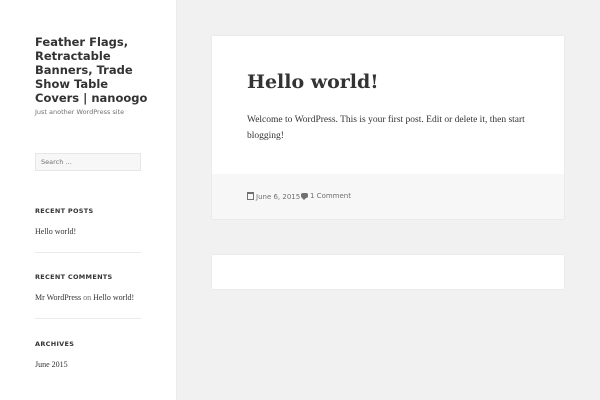 Image resolution: width=600 pixels, height=400 pixels. Describe the element at coordinates (304, 196) in the screenshot. I see `comment-bubble-icon` at that location.